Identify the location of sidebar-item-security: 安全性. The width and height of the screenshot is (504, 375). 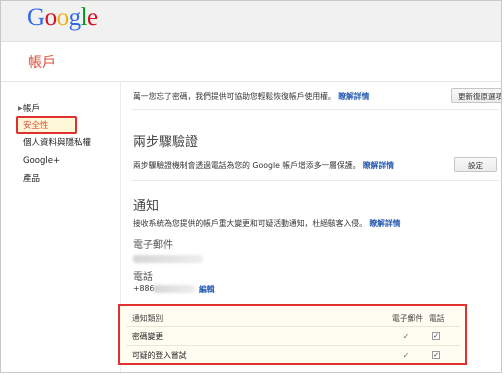
(36, 126).